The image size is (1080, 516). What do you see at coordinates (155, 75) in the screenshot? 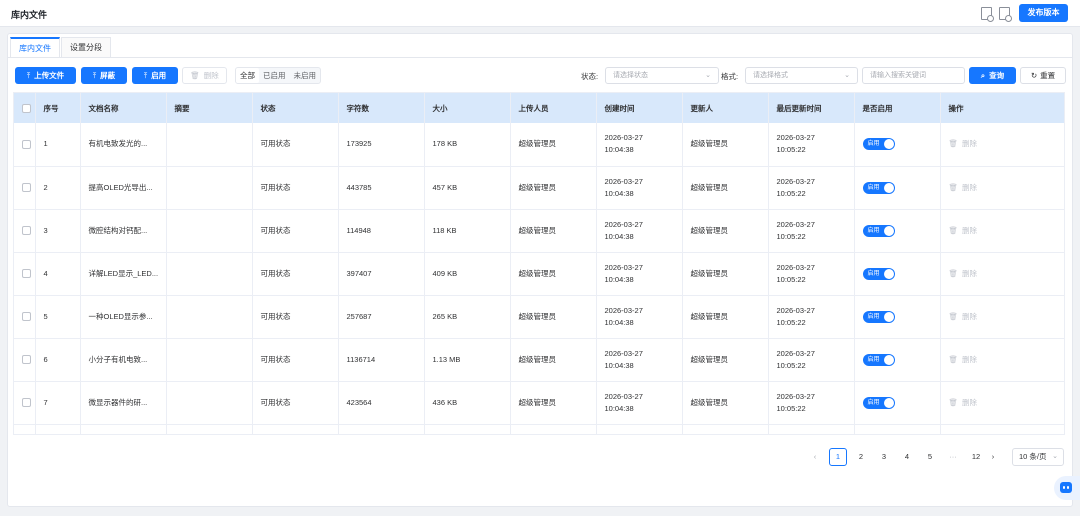
I see `enable-button: ⤒ 启用` at bounding box center [155, 75].